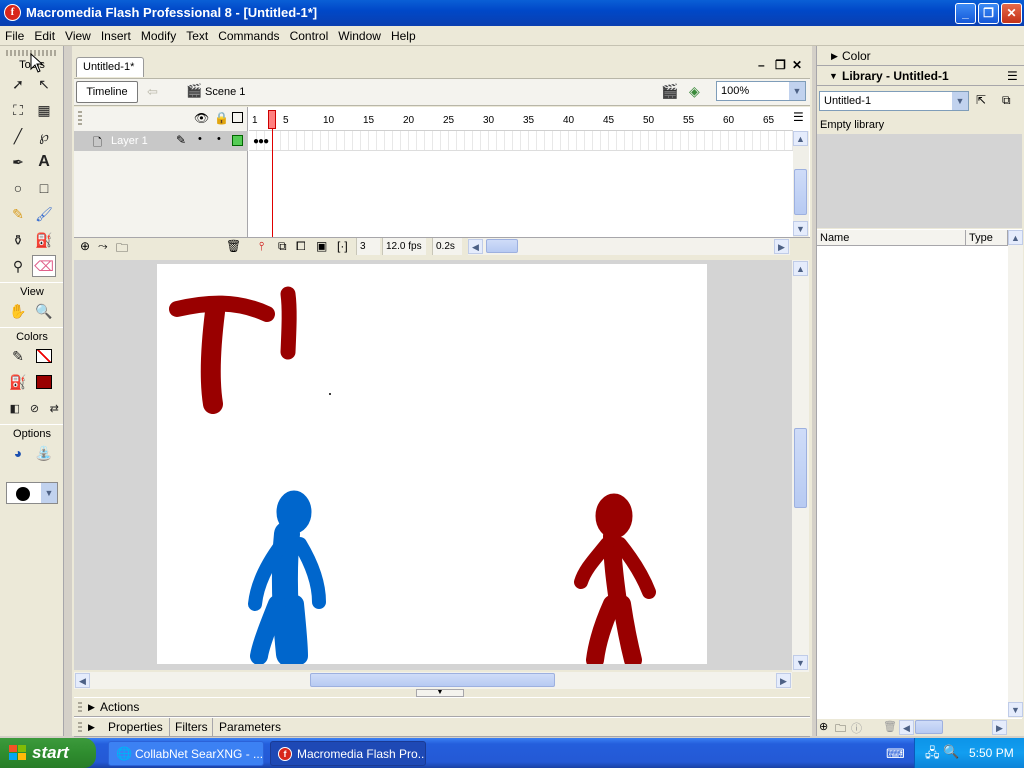  I want to click on timeline-menu-icon: ☰, so click(798, 117).